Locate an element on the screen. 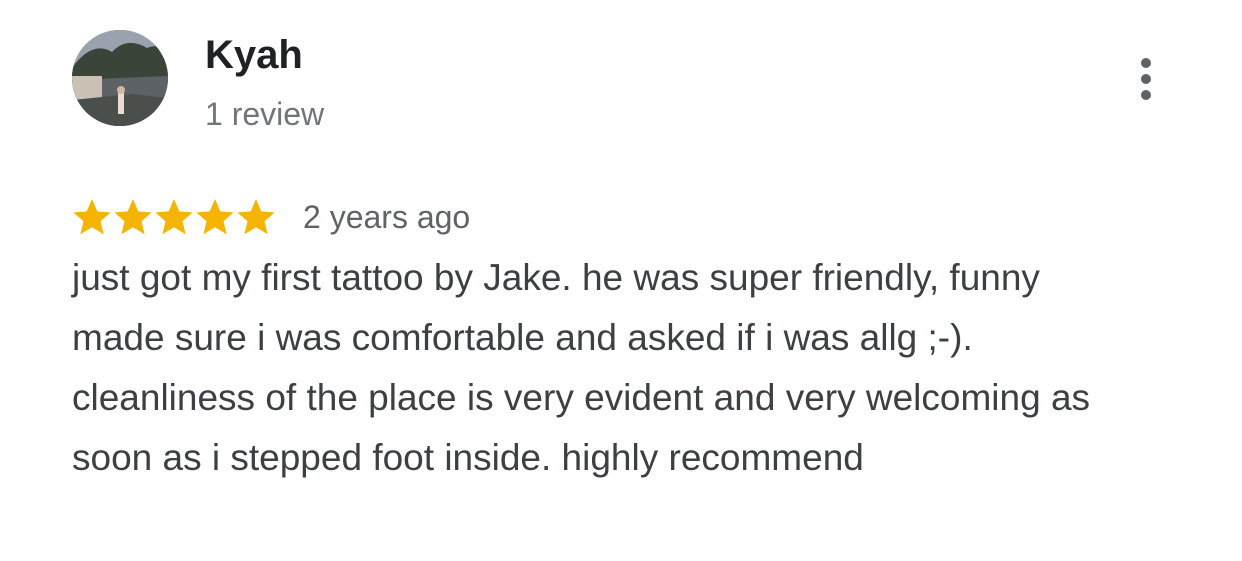  more-options-button is located at coordinates (1146, 79).